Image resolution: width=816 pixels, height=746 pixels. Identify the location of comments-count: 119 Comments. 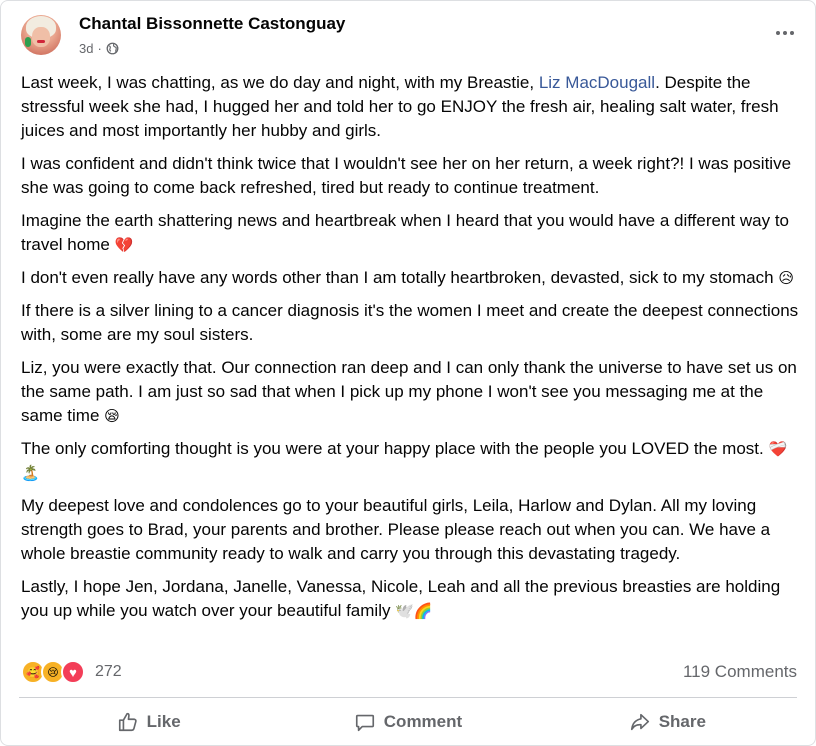
(740, 672).